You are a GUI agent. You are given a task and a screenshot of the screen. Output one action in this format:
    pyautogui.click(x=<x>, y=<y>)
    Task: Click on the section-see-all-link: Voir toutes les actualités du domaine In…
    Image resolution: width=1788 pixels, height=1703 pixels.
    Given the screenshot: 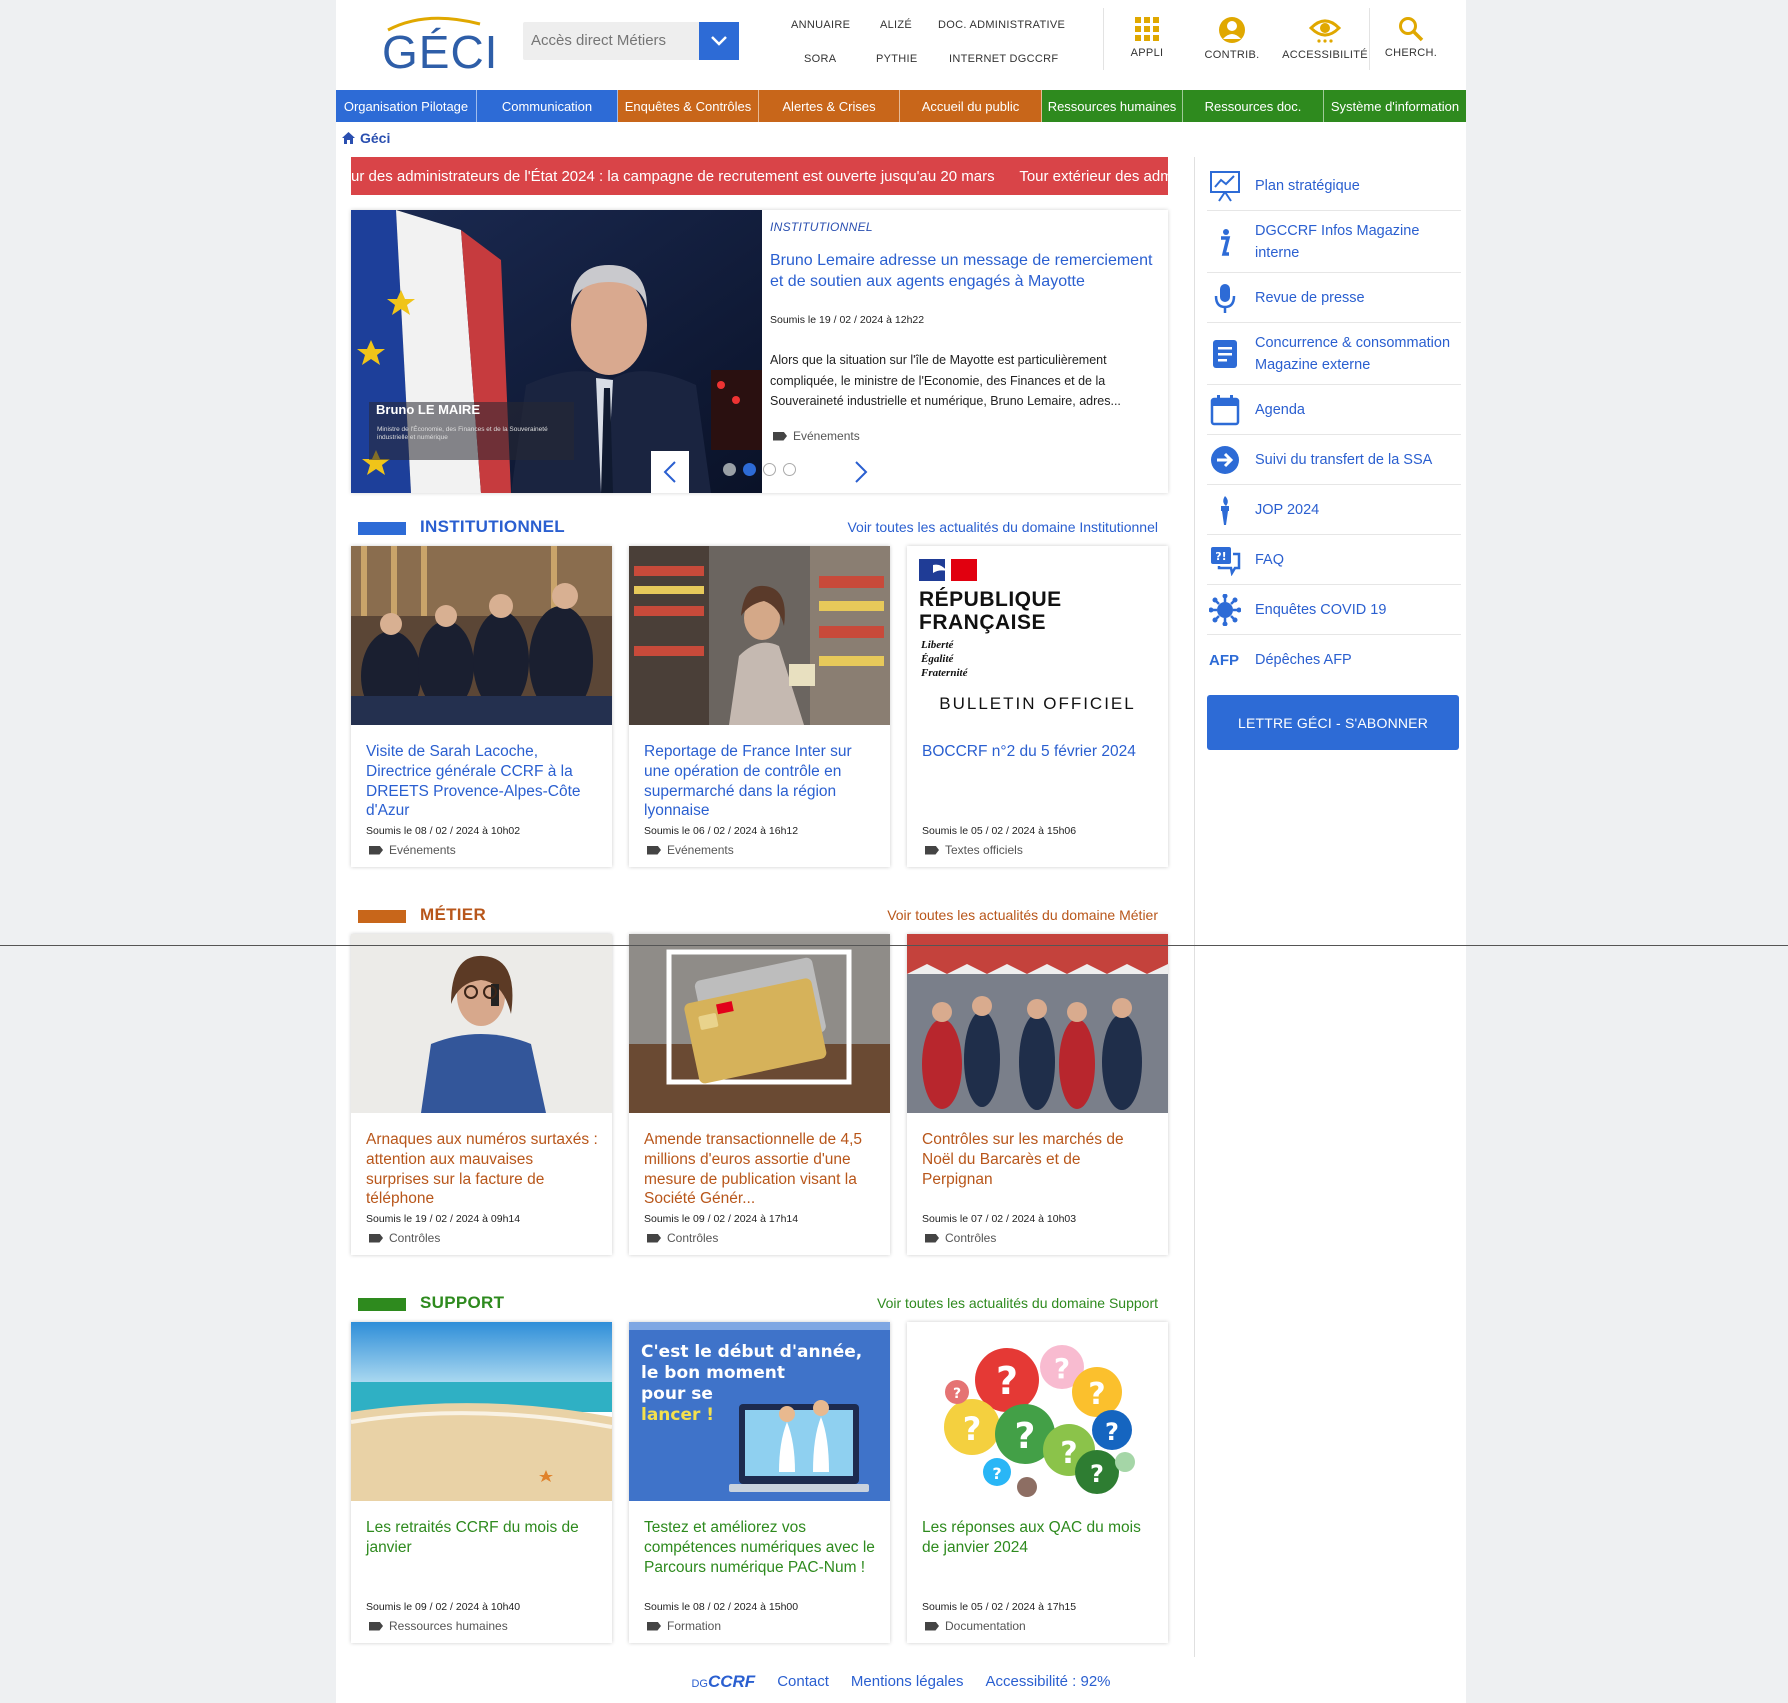 What is the action you would take?
    pyautogui.click(x=1002, y=527)
    